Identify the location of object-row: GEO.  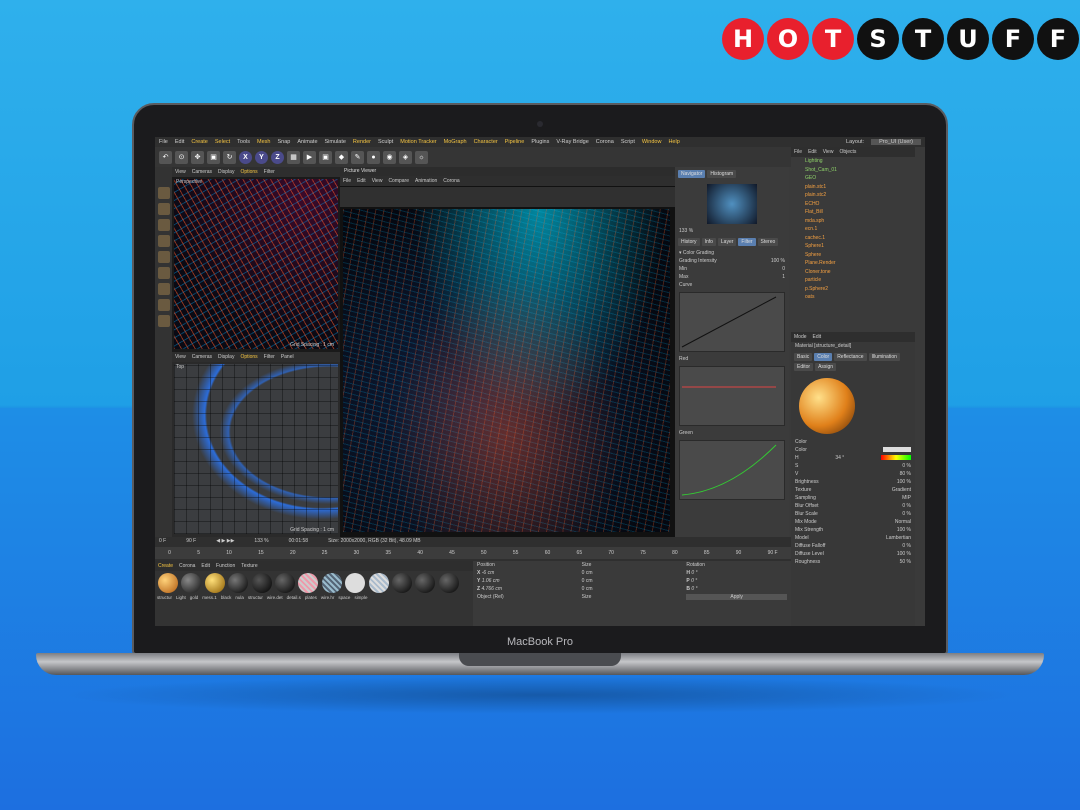
(853, 178).